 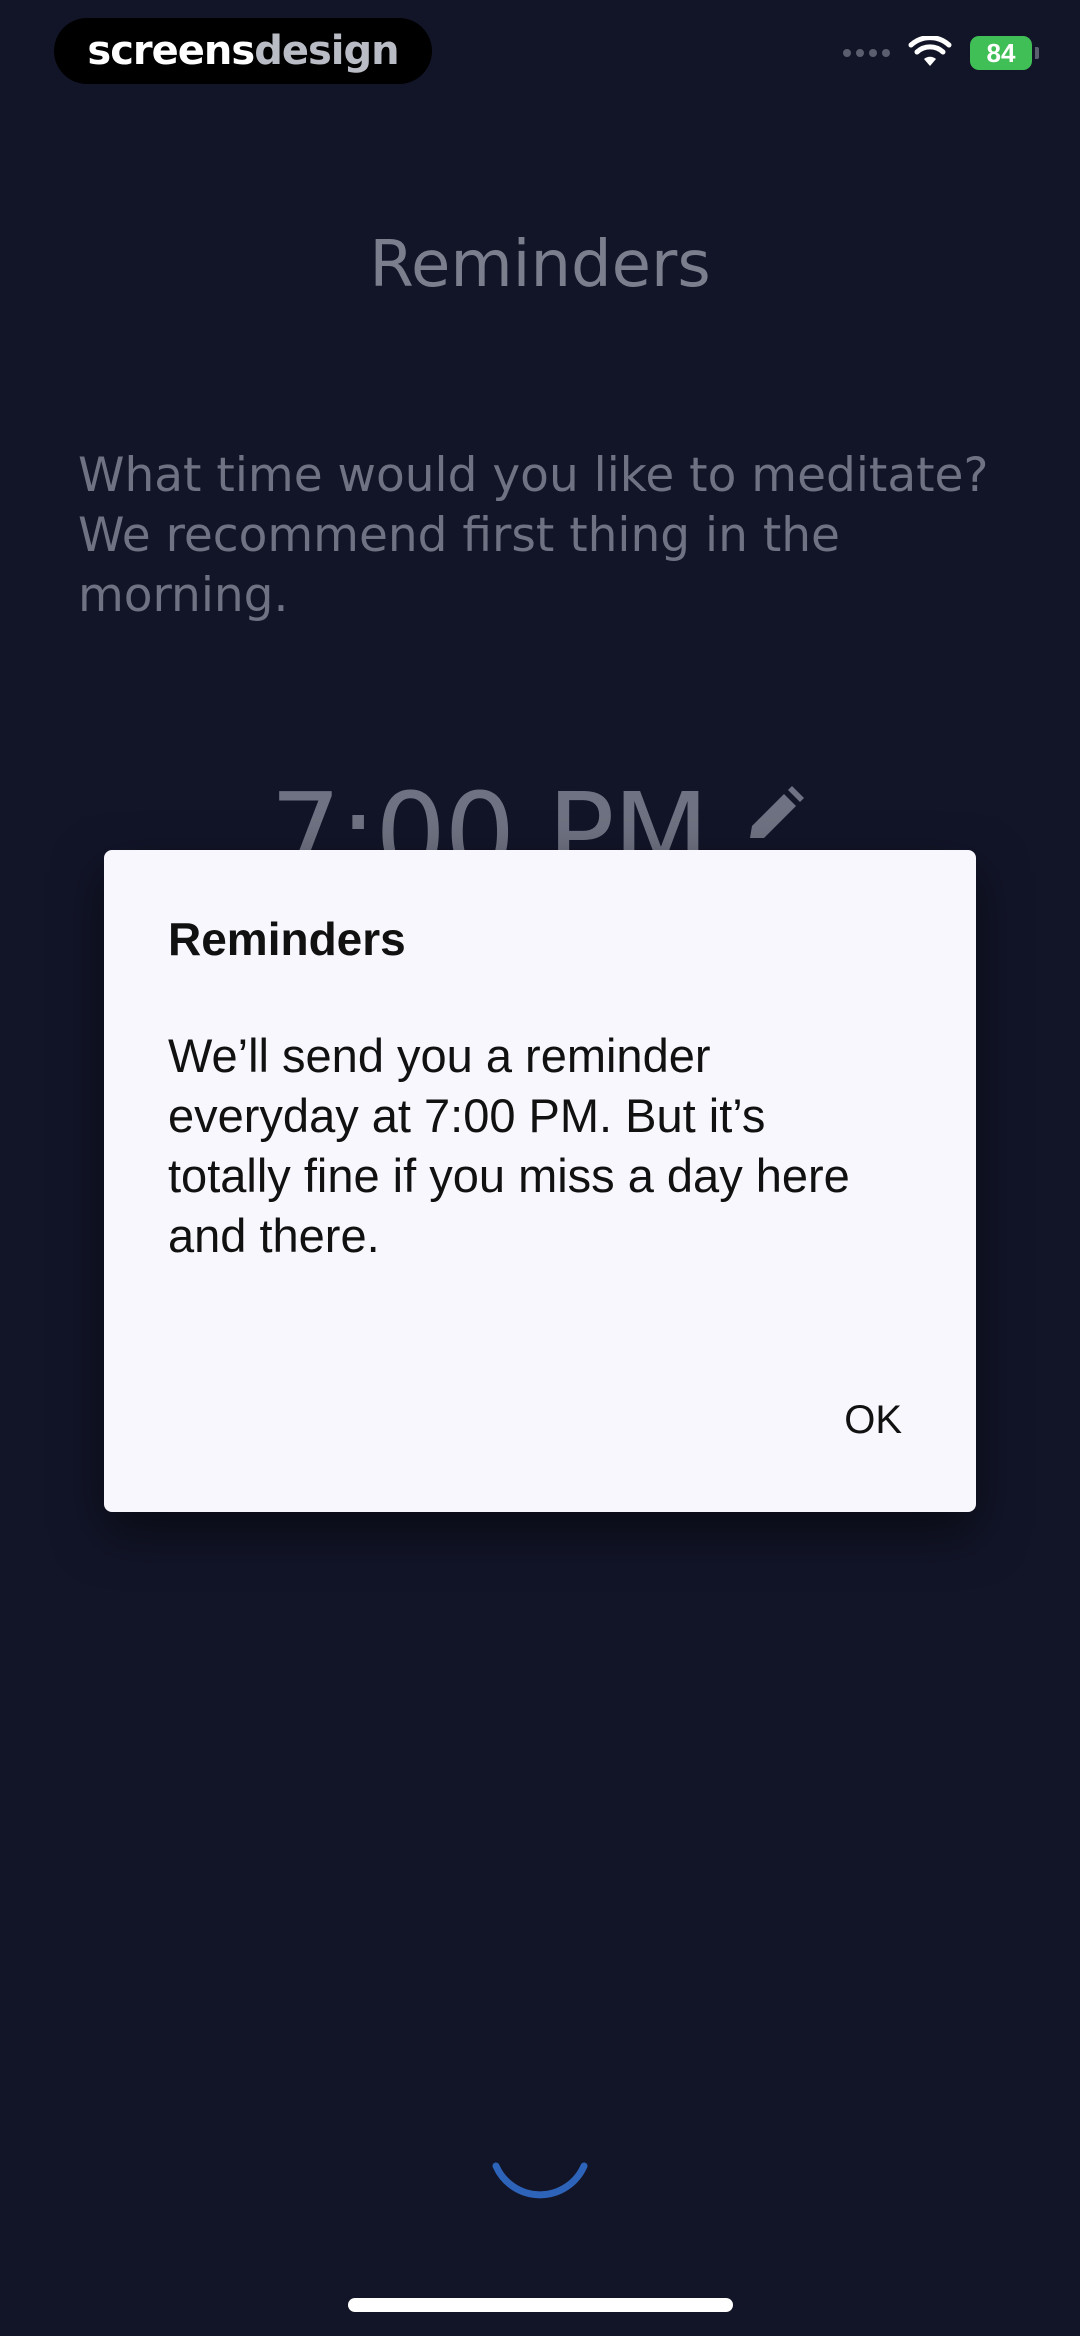 What do you see at coordinates (873, 1420) in the screenshot?
I see `ok-button: OK` at bounding box center [873, 1420].